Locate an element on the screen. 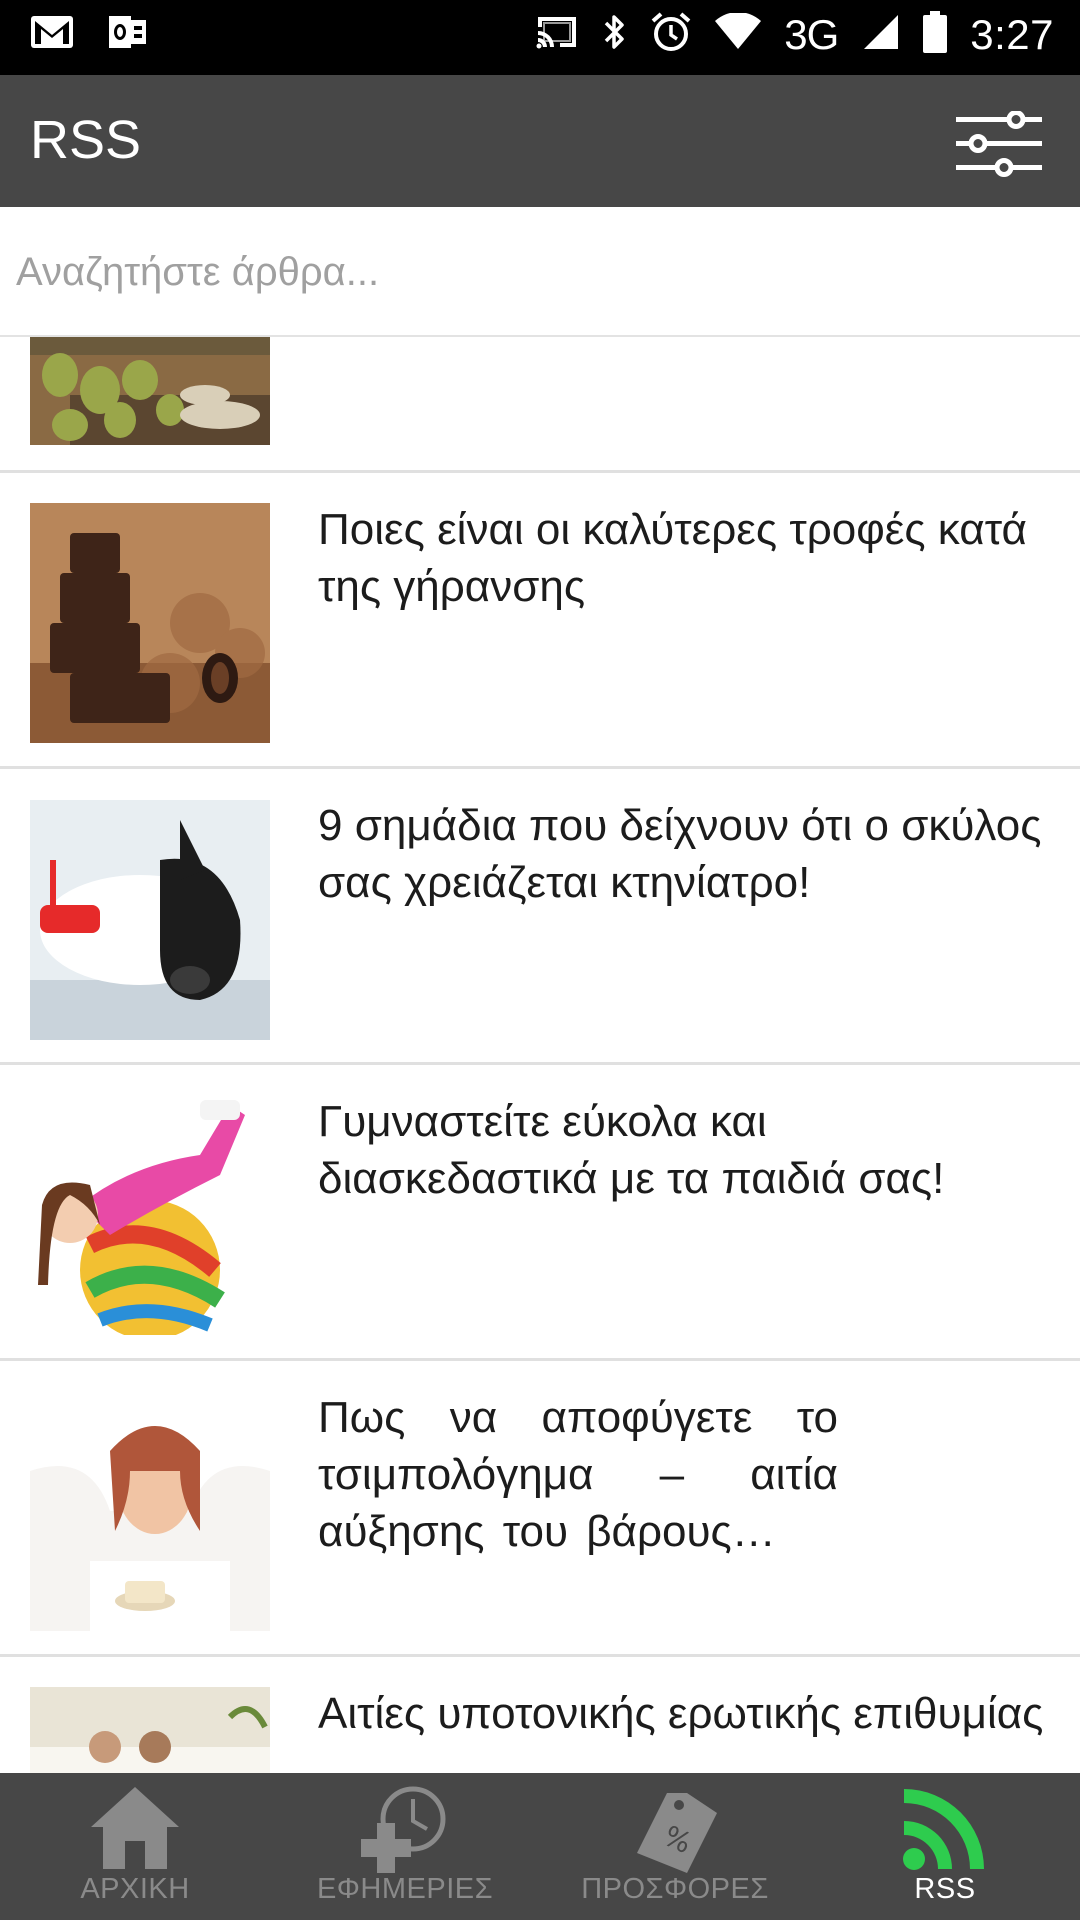  clock: 3:27 is located at coordinates (1012, 34).